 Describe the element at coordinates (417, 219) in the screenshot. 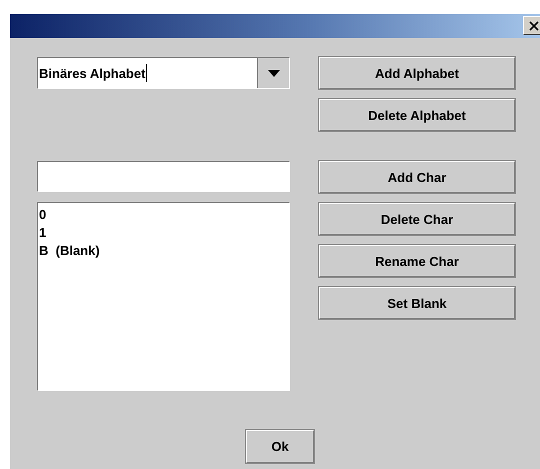

I see `char-button: Delete Char` at that location.